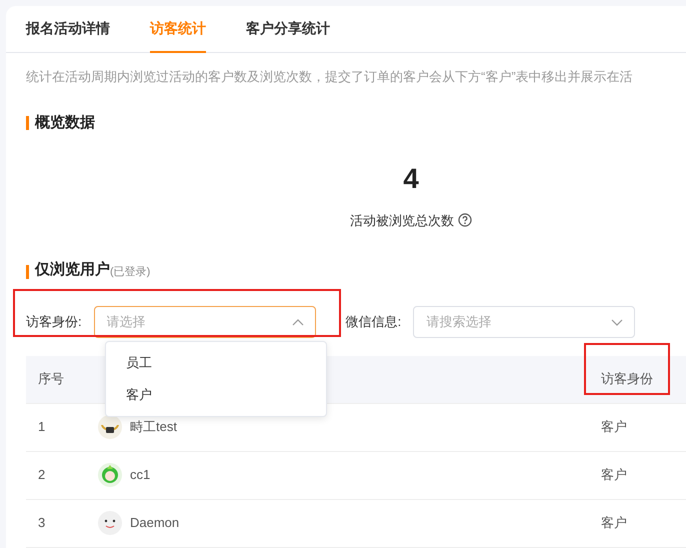 Image resolution: width=686 pixels, height=548 pixels. I want to click on chevron-down-icon, so click(617, 322).